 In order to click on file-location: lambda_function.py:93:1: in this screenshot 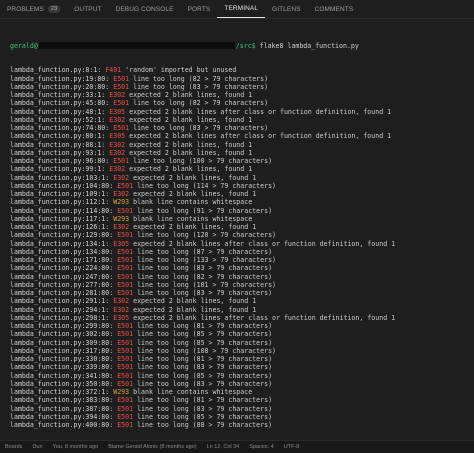, I will do `click(57, 153)`.